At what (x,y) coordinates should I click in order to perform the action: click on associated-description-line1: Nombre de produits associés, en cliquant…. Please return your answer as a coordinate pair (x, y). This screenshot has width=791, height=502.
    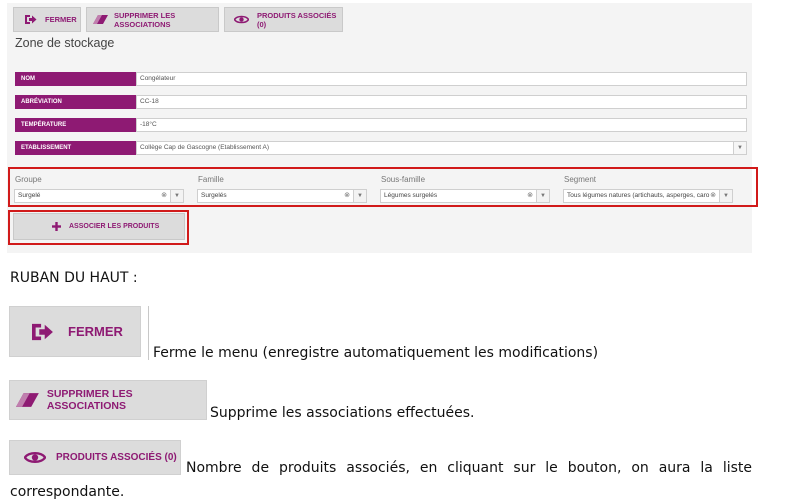
    Looking at the image, I should click on (469, 468).